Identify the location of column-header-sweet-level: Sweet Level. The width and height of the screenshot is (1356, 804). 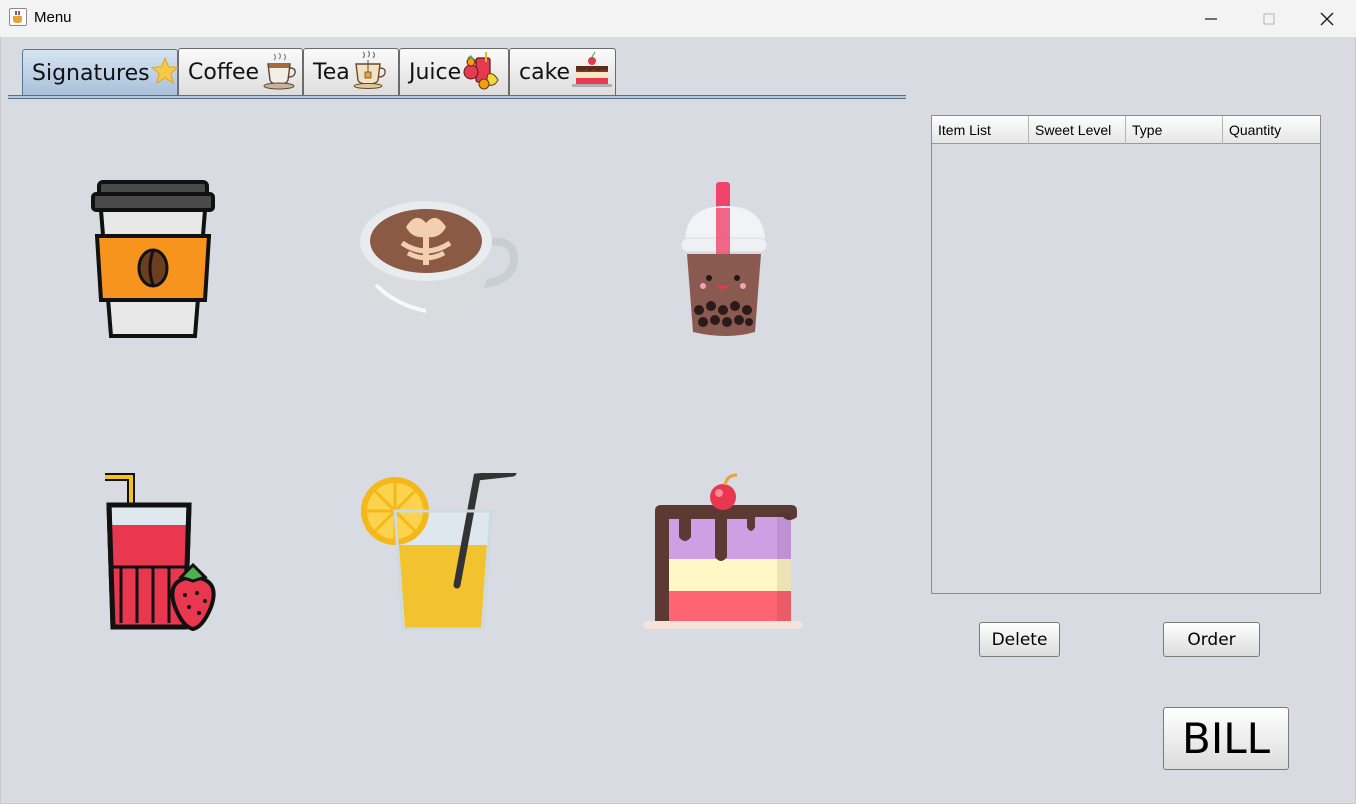
(1077, 130).